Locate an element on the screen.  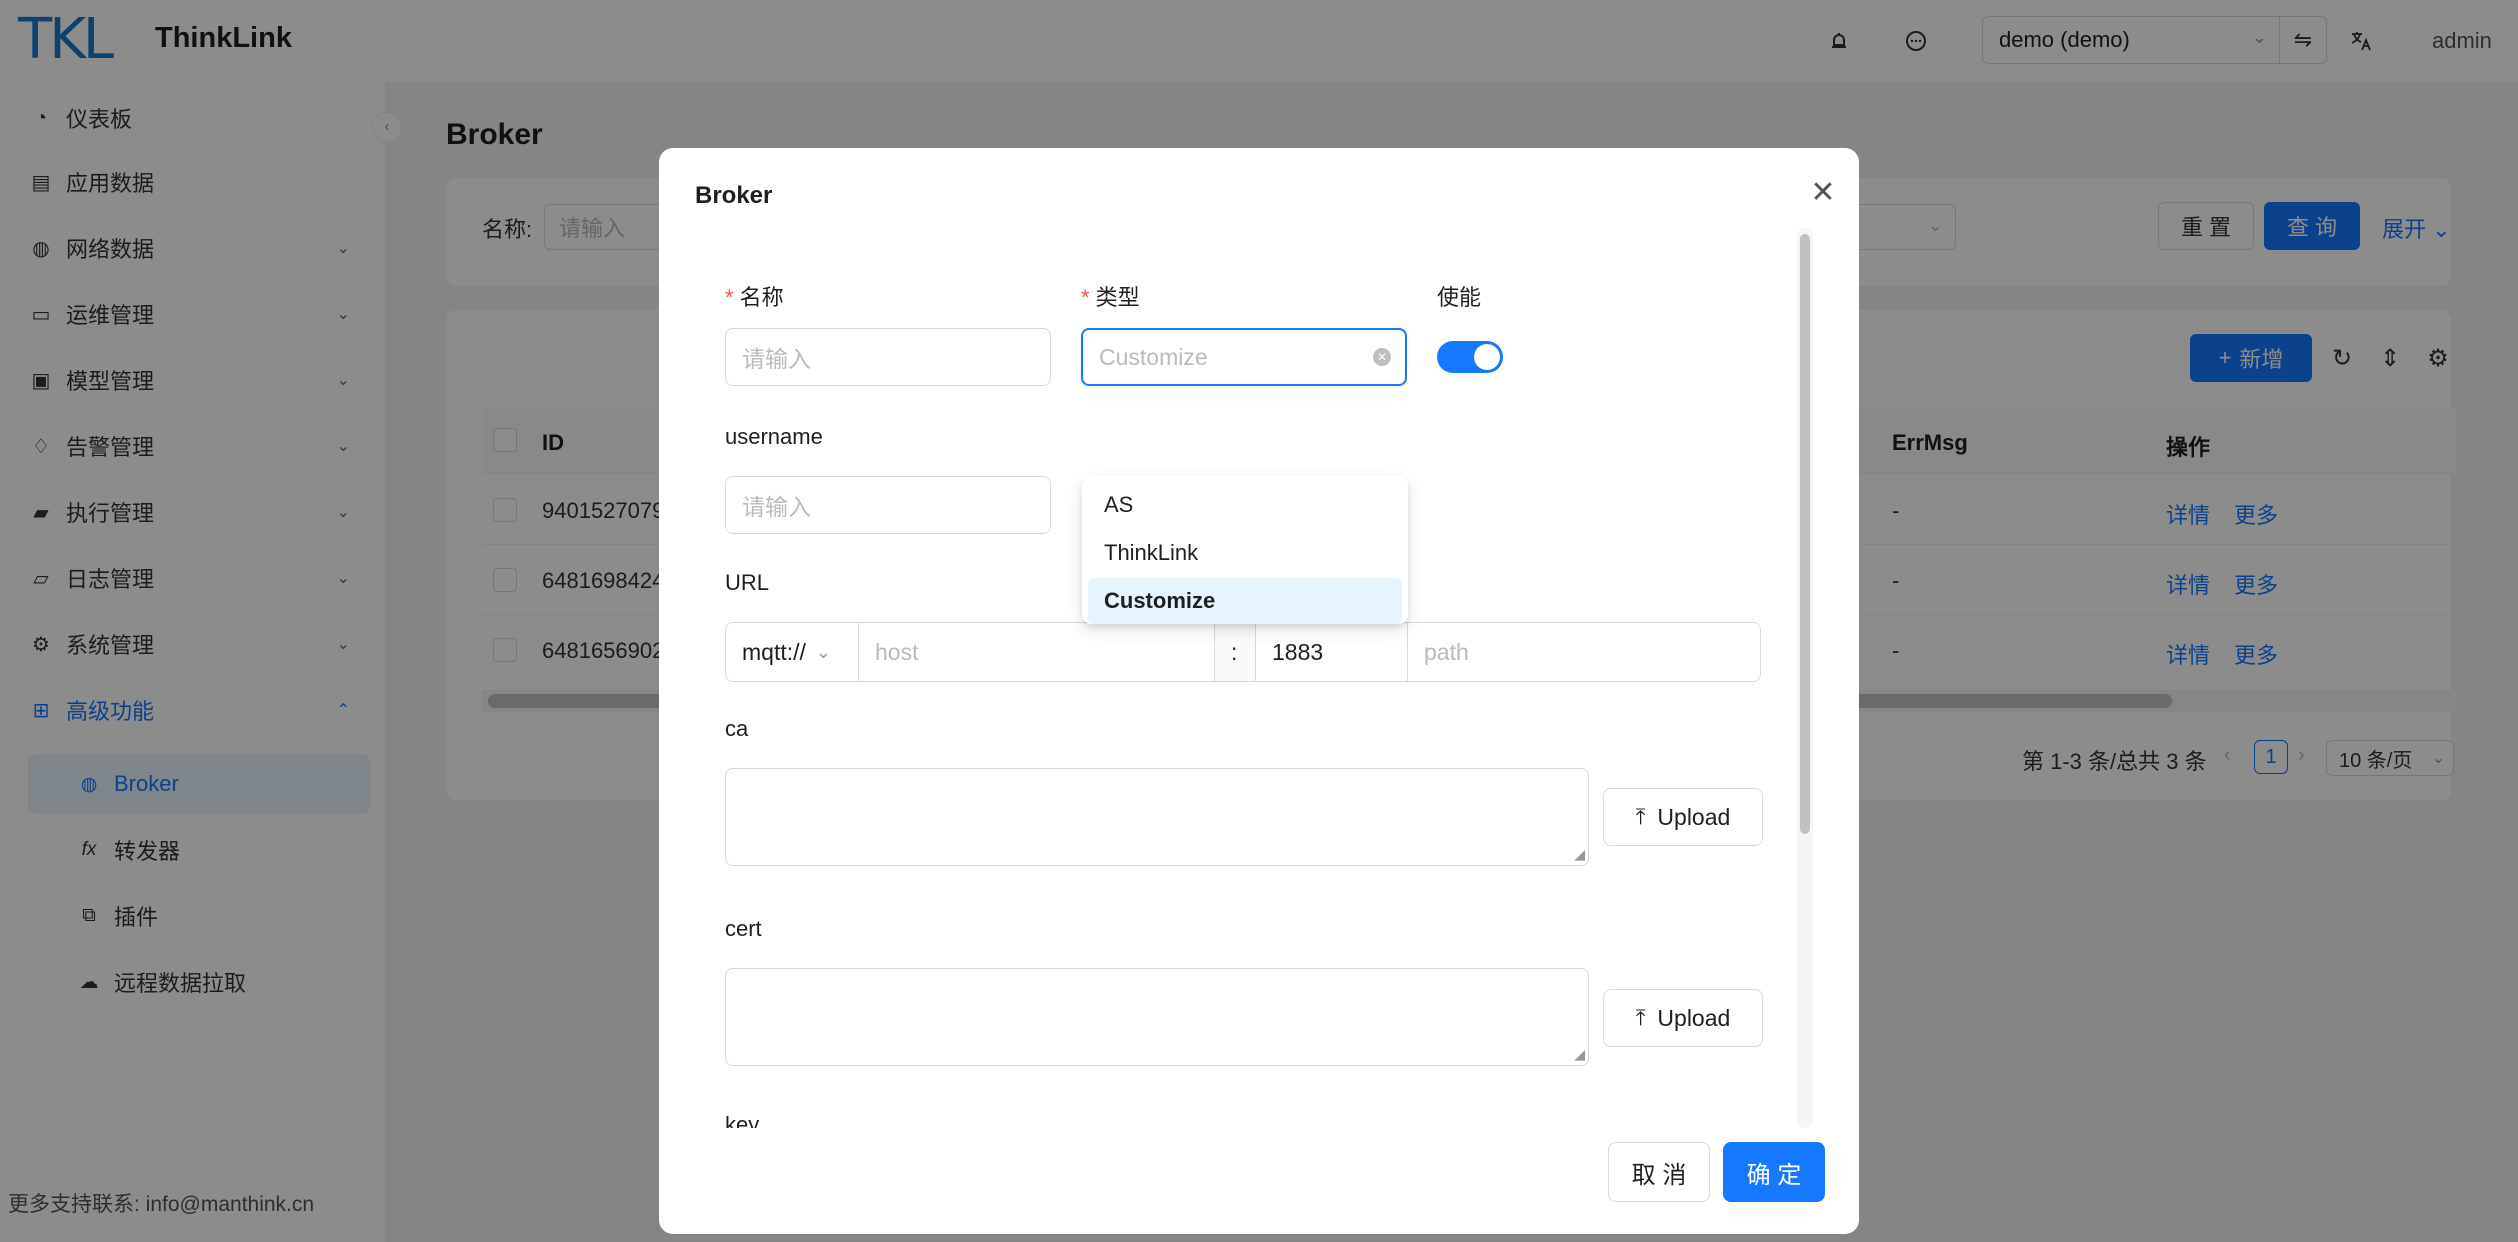
modal-vertical-scrollbar is located at coordinates (1805, 678).